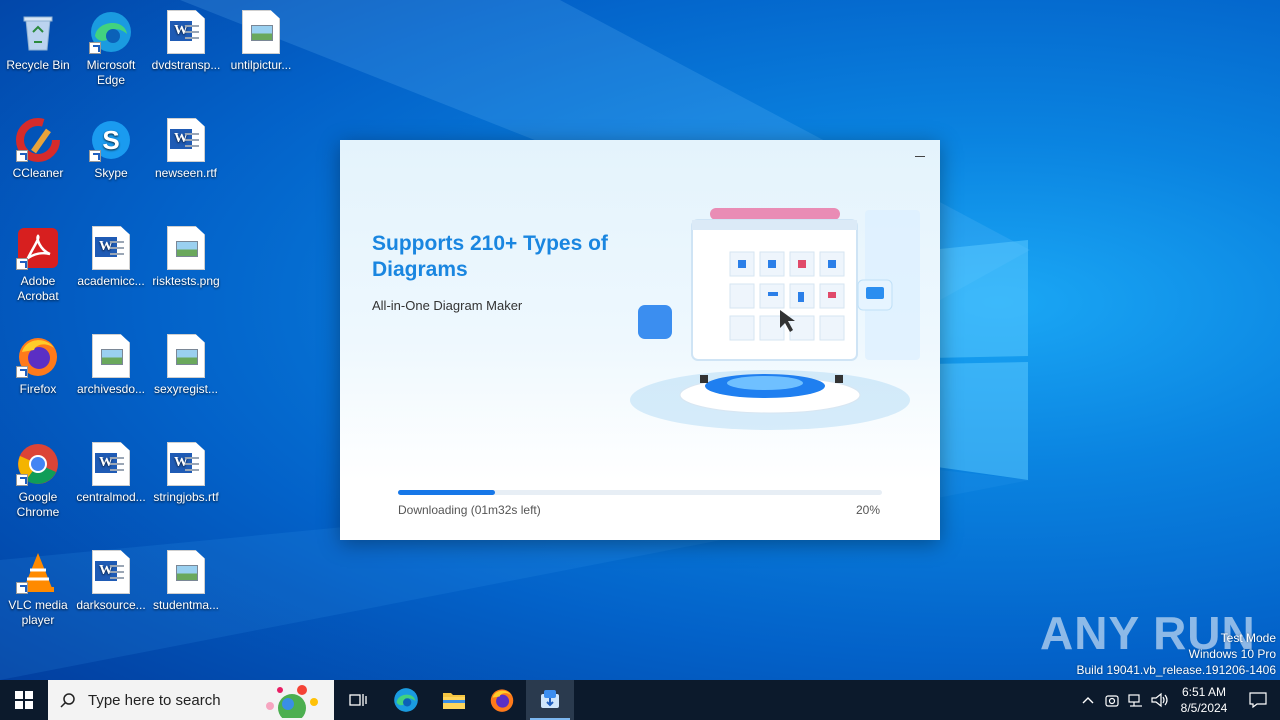  What do you see at coordinates (178, 700) in the screenshot?
I see `search-input` at bounding box center [178, 700].